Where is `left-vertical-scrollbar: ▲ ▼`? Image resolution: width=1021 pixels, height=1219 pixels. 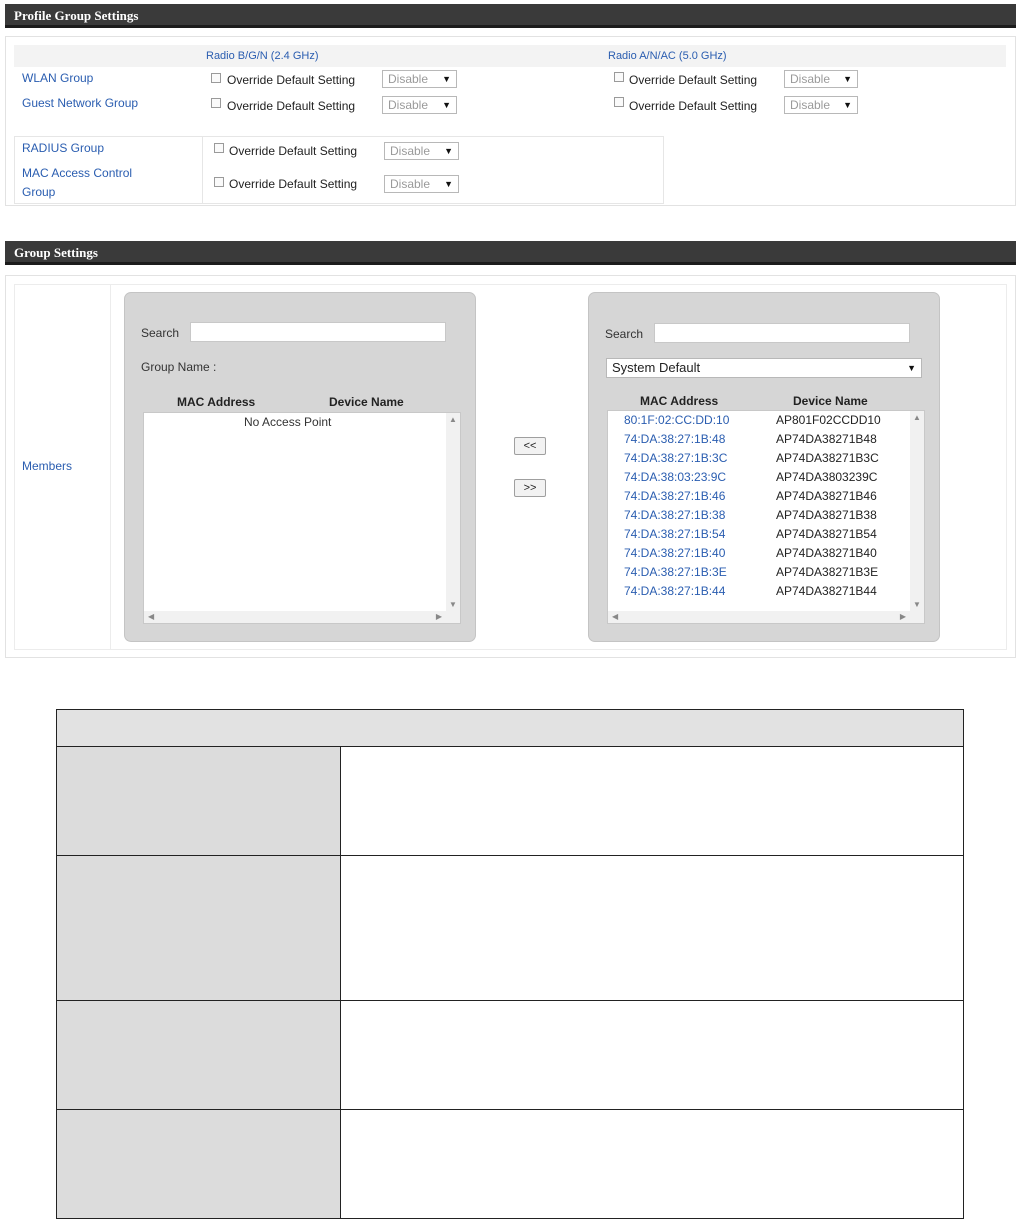
left-vertical-scrollbar: ▲ ▼ is located at coordinates (453, 512).